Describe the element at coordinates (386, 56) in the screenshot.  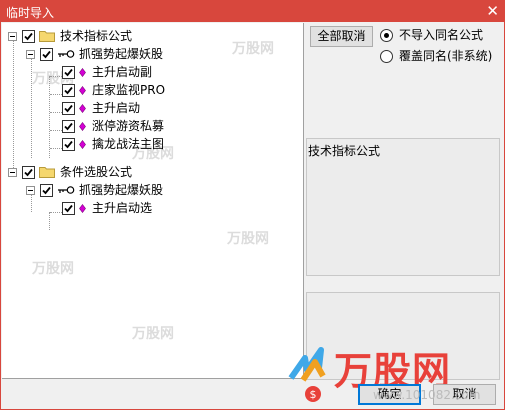
I see `radio-unselected-icon` at that location.